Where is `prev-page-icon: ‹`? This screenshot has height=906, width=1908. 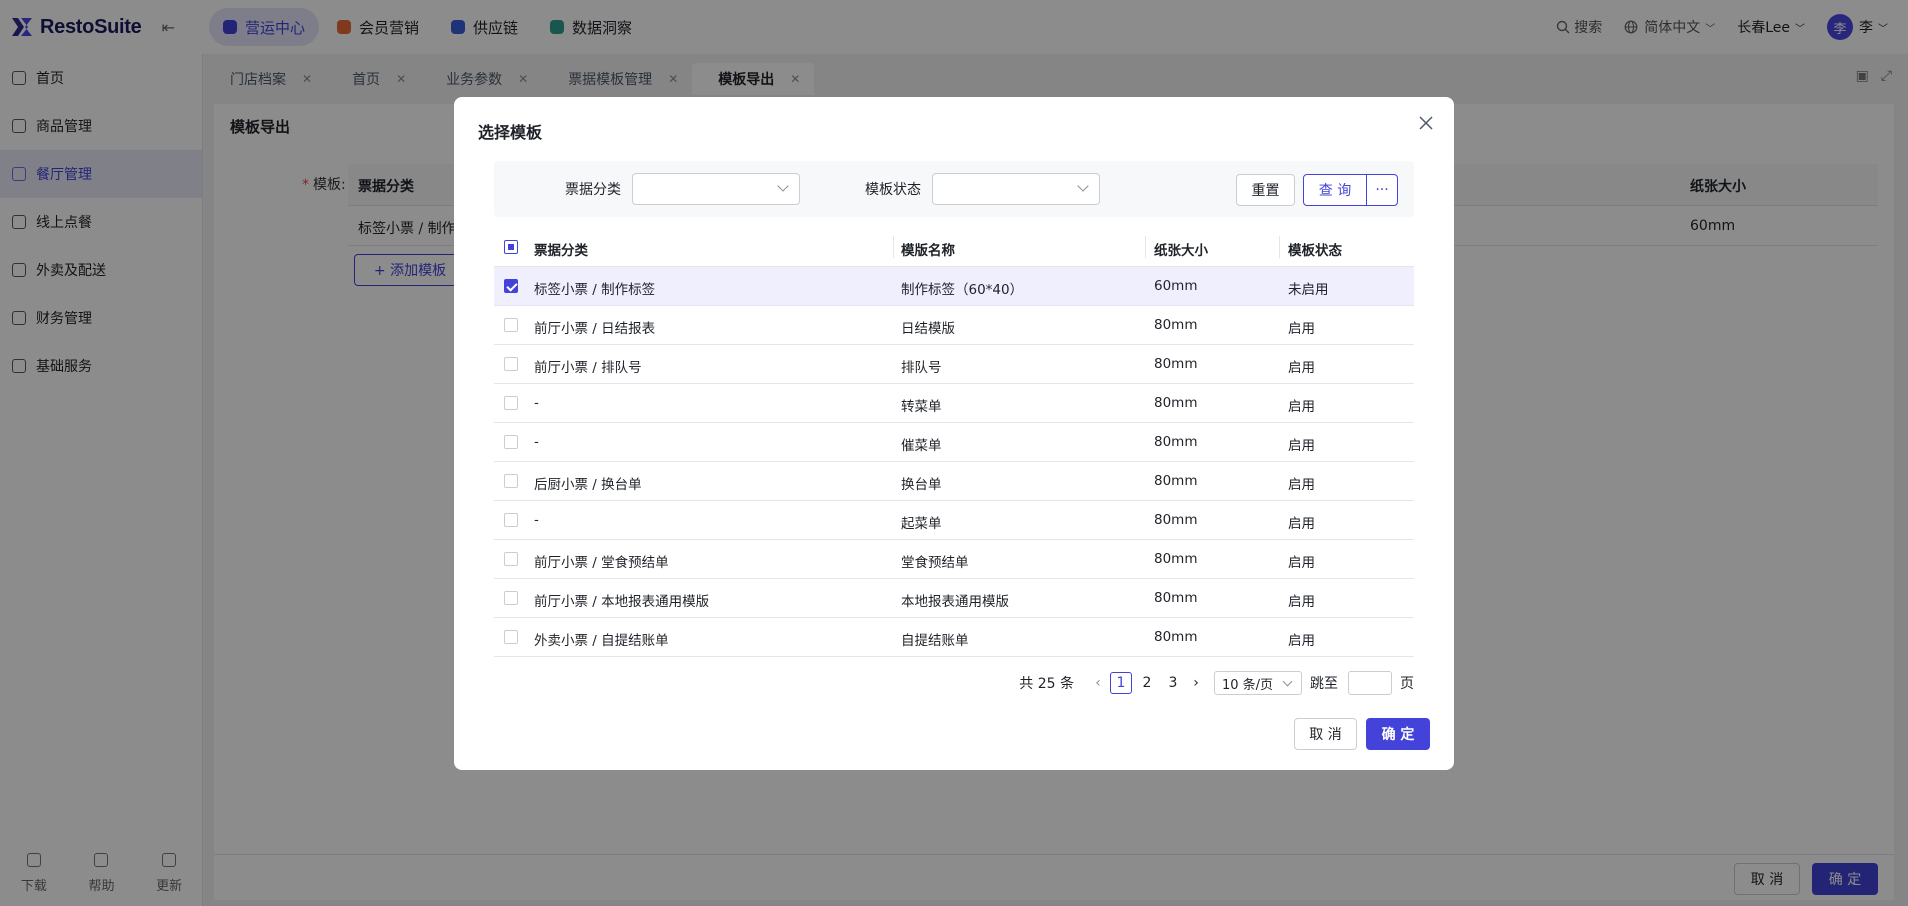
prev-page-icon: ‹ is located at coordinates (1098, 683).